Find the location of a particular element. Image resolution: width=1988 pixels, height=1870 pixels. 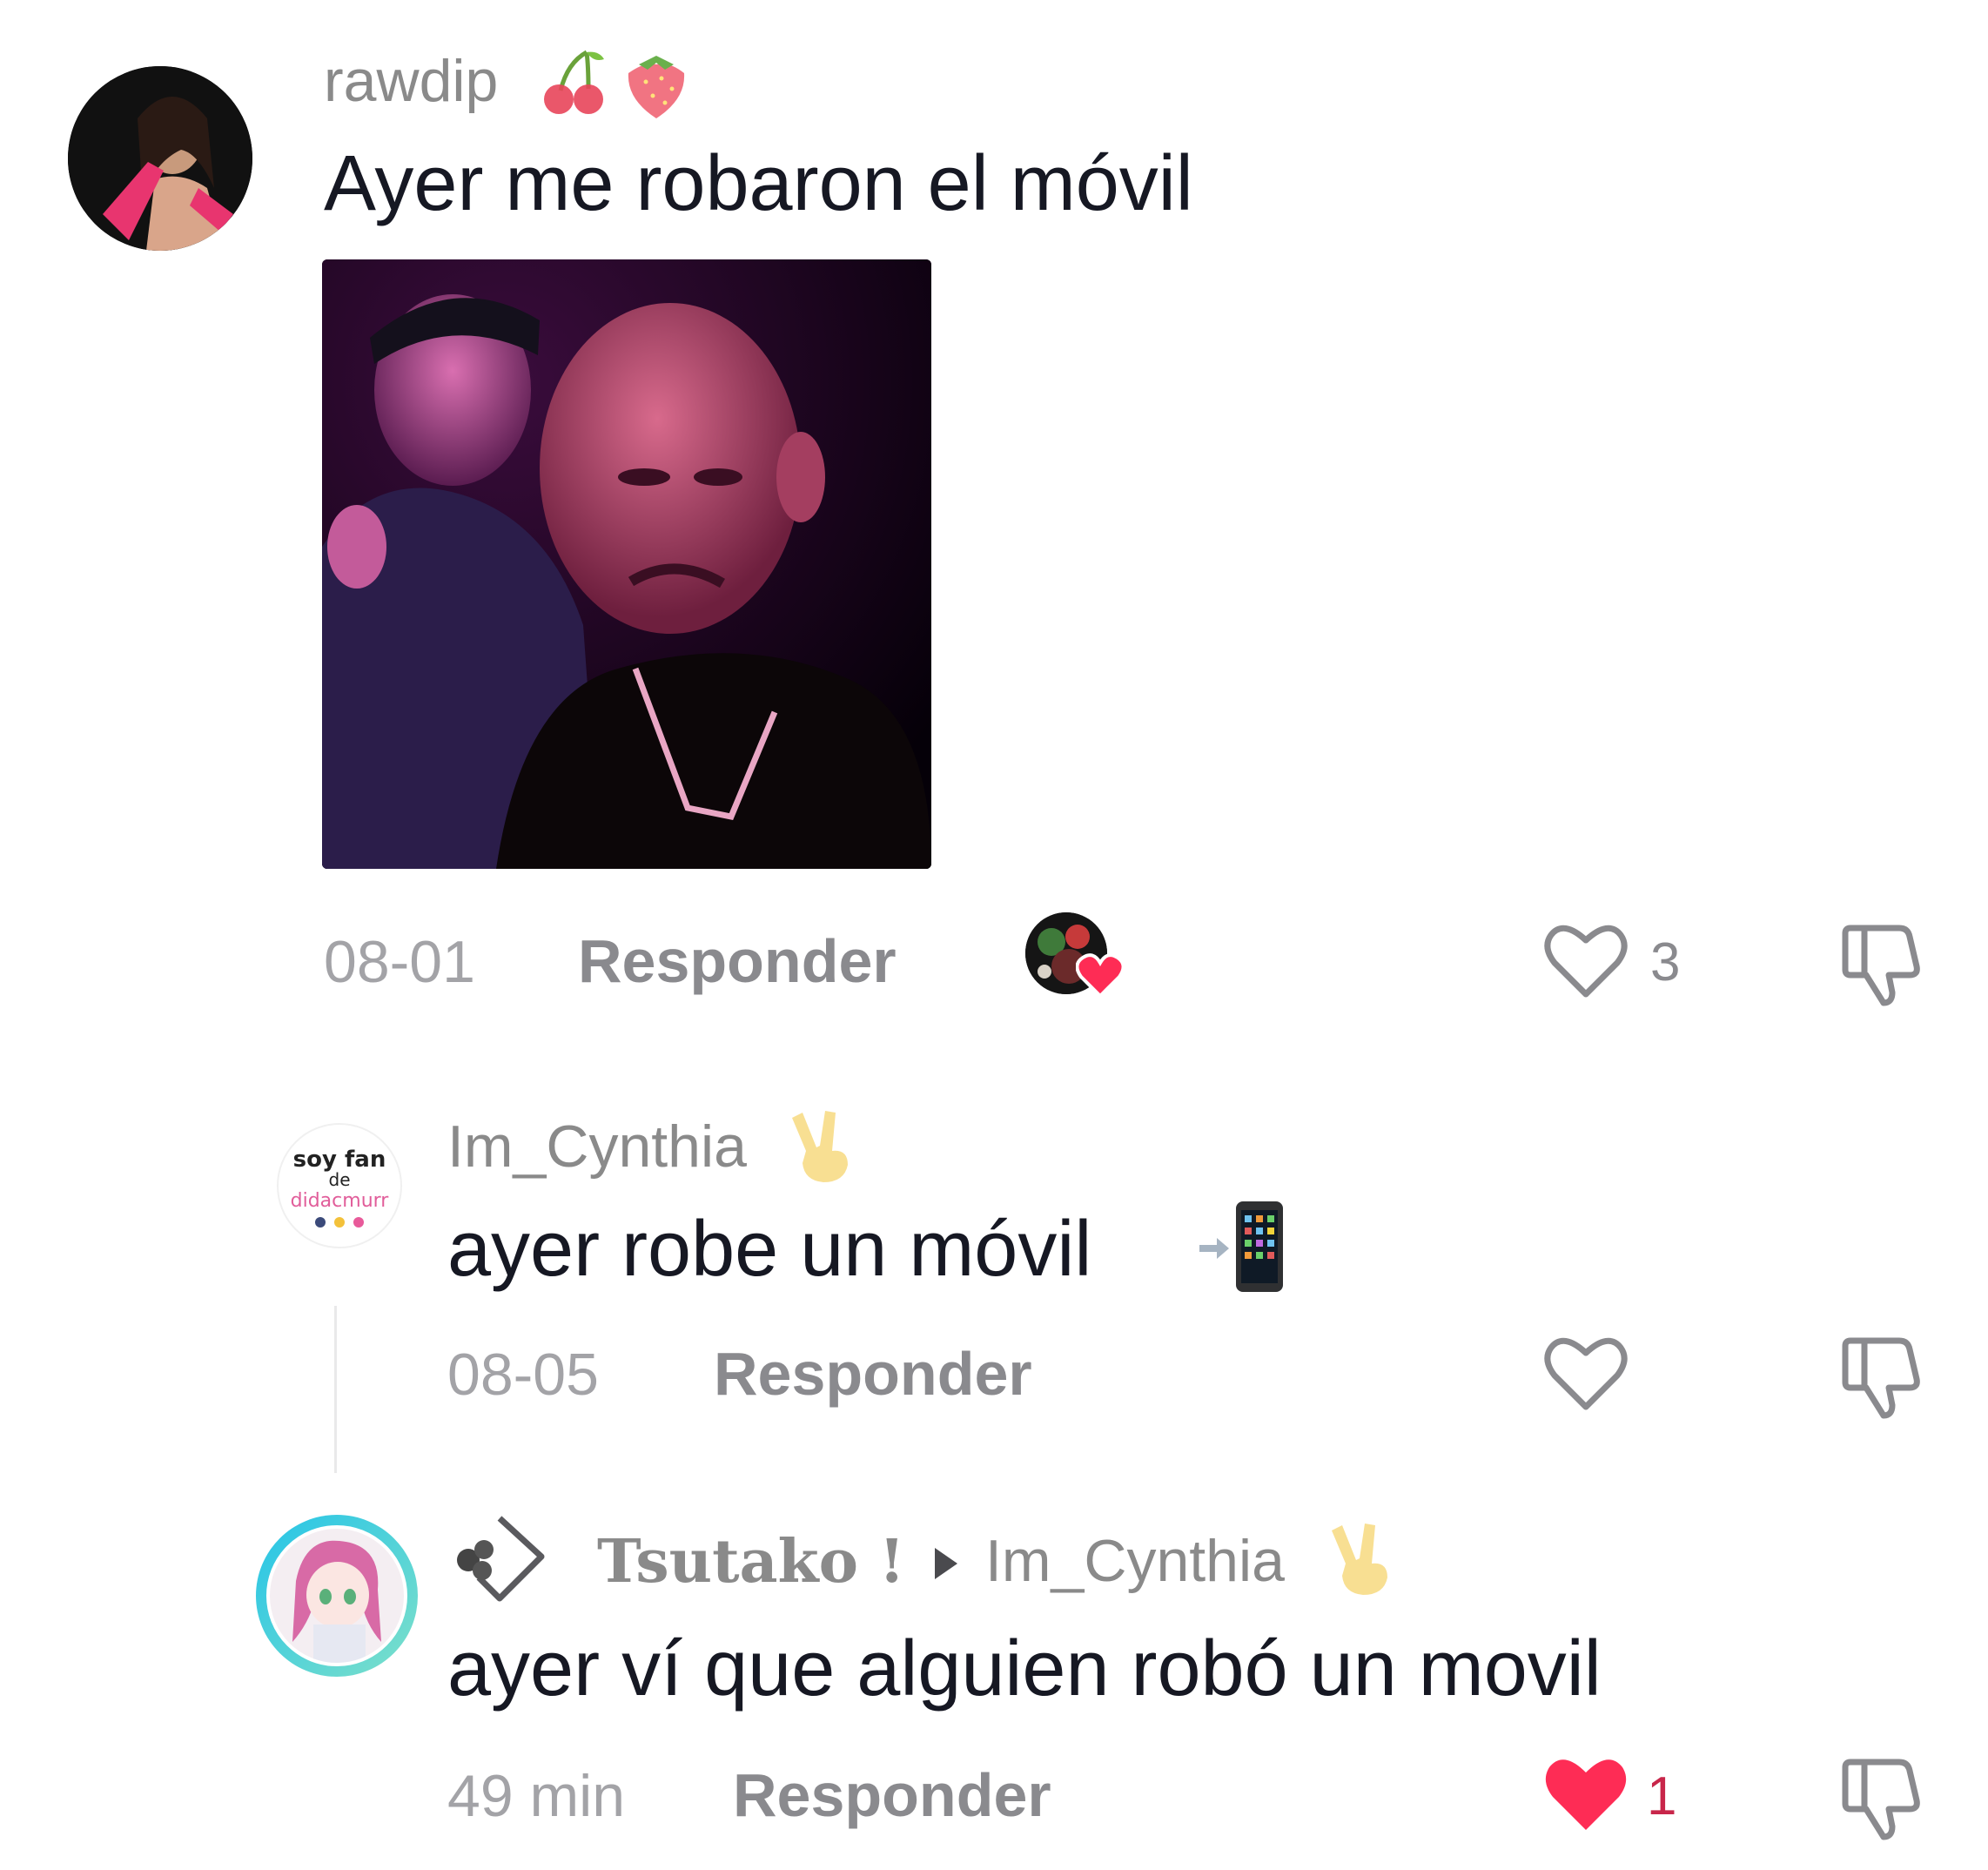

attached-image is located at coordinates (627, 564).